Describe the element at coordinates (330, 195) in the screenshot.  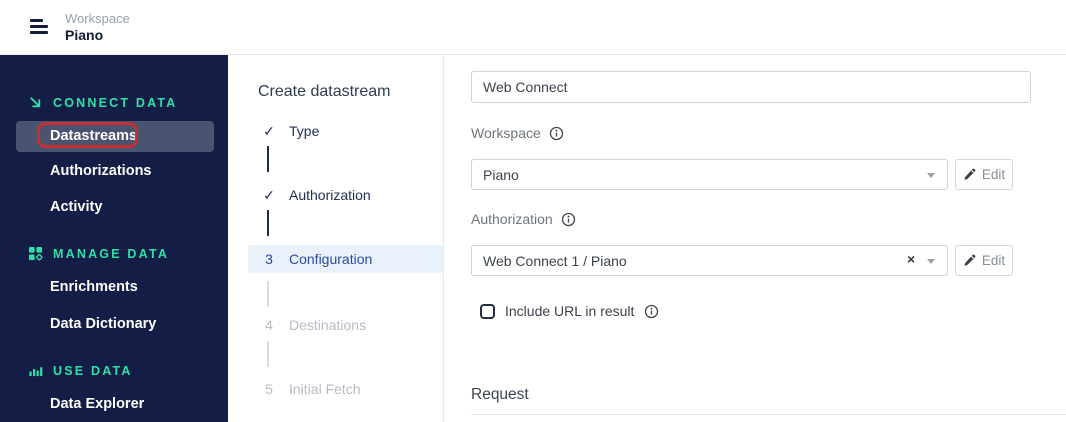
I see `wizard-step-label: Authorization` at that location.